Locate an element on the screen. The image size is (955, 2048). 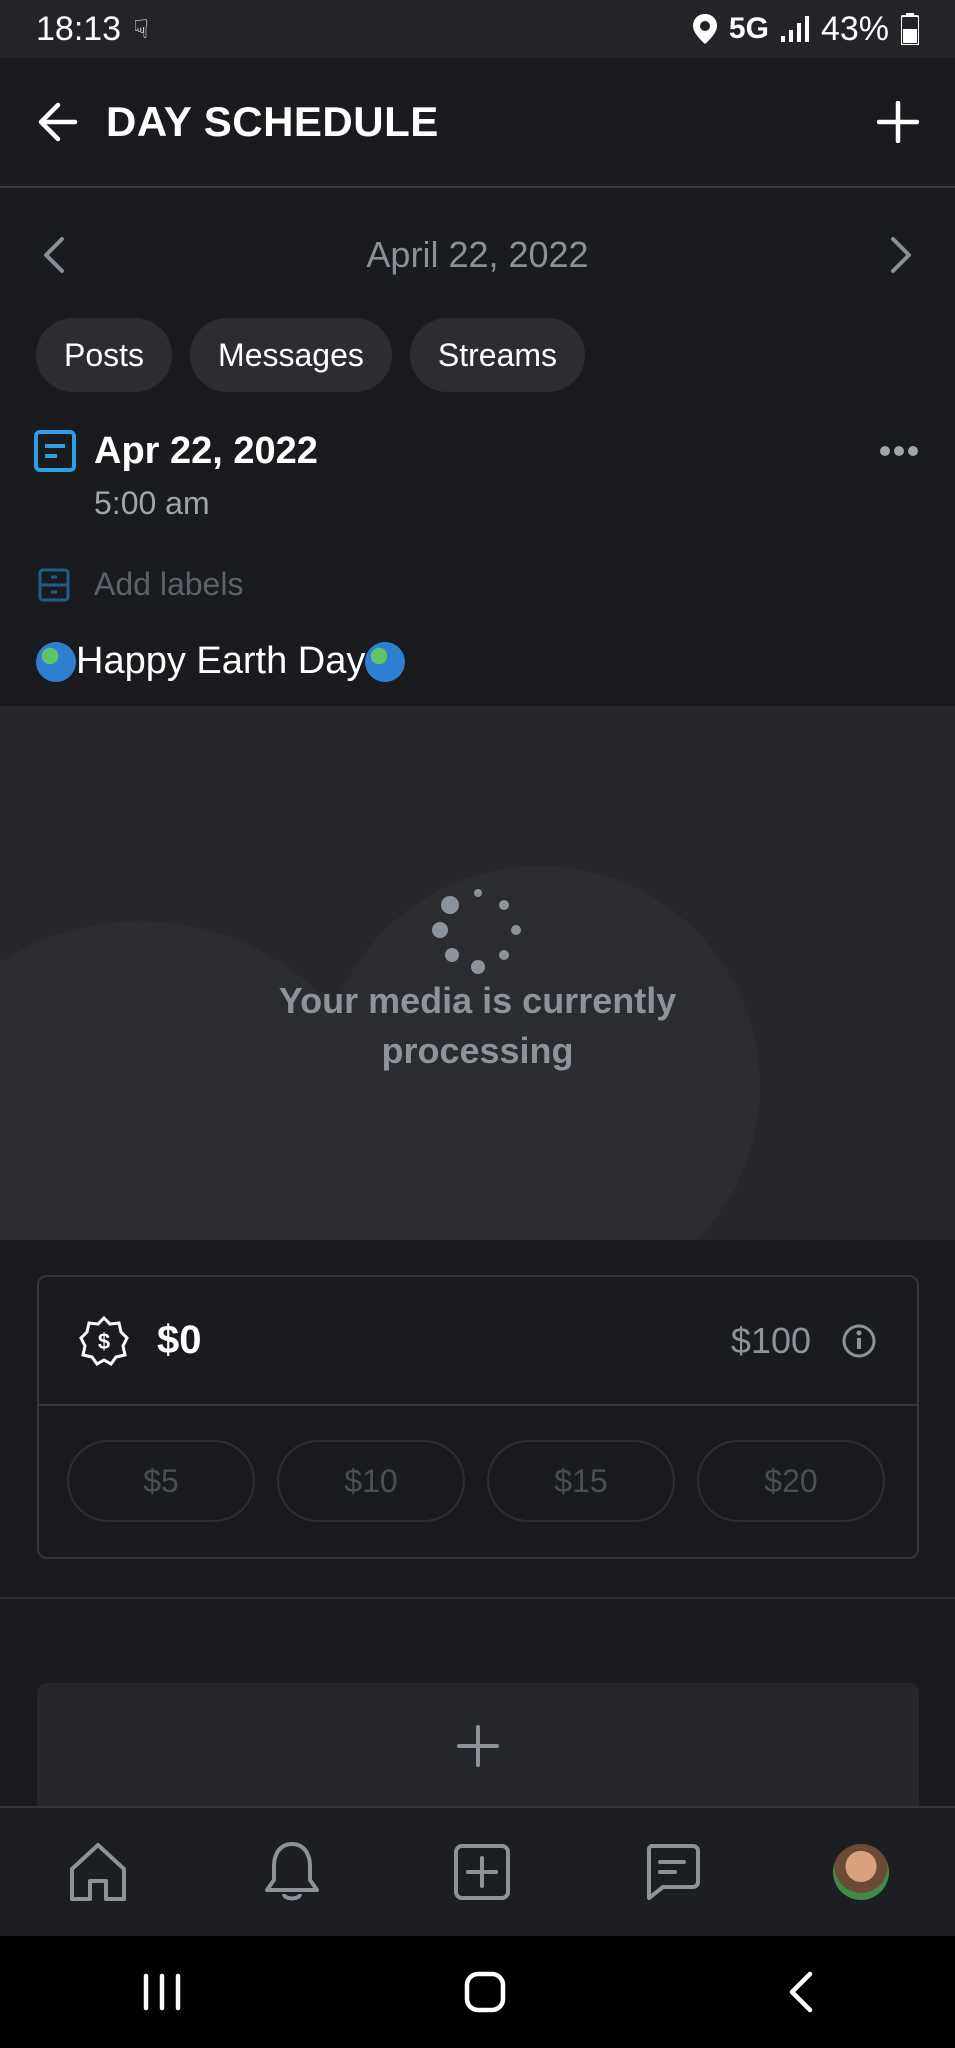
filter-chips: Posts Messages Streams is located at coordinates (311, 355).